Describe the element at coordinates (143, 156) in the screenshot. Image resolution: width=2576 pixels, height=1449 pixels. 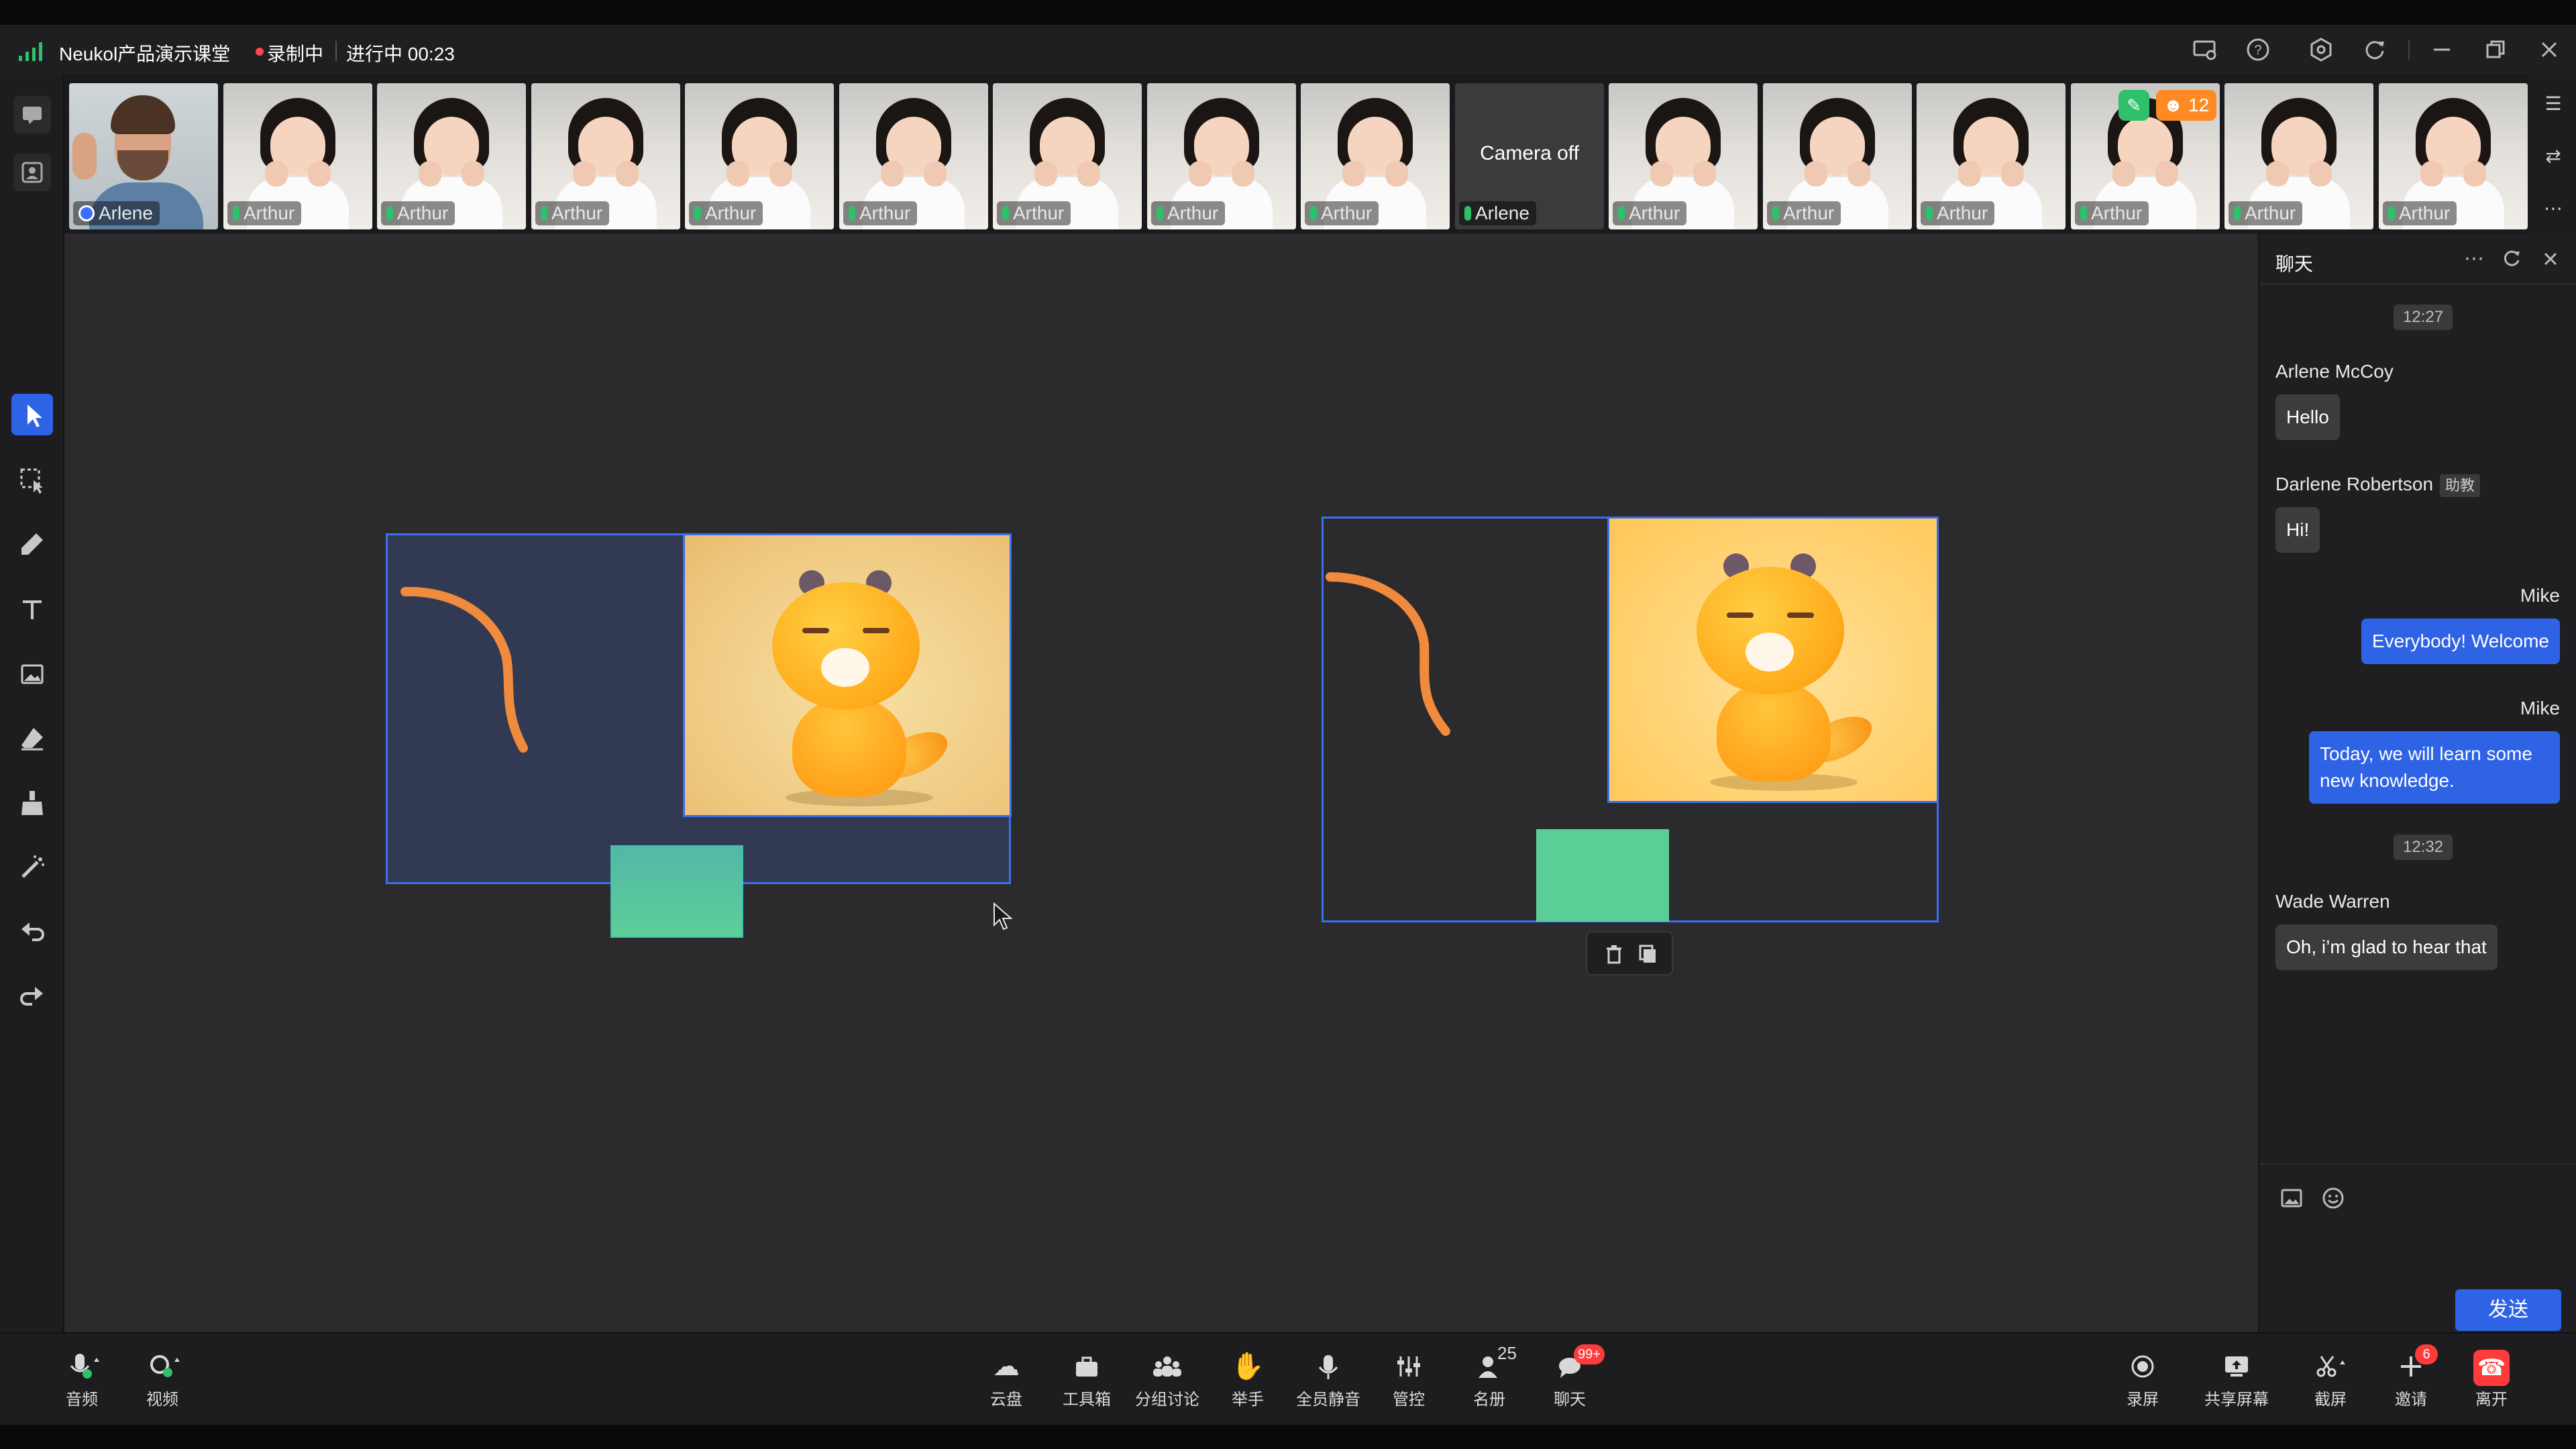
I see `participant-tile: Arlene` at that location.